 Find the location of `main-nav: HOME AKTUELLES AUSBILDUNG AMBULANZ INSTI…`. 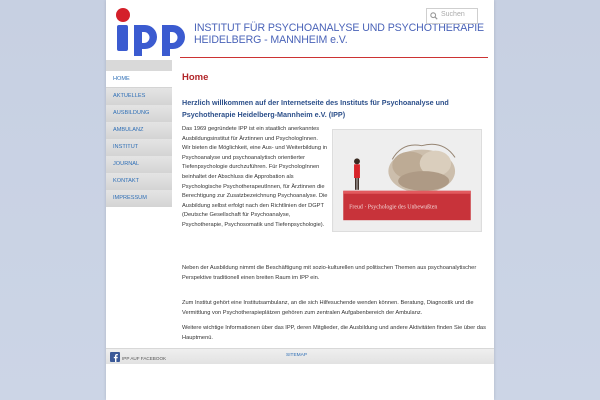

main-nav: HOME AKTUELLES AUSBILDUNG AMBULANZ INSTI… is located at coordinates (139, 139).